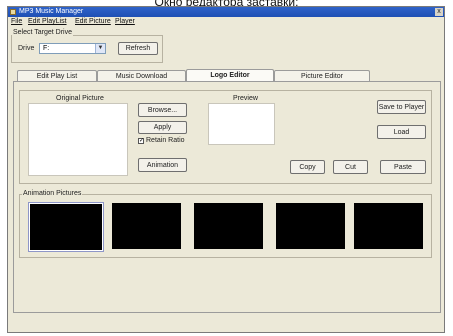 The image size is (453, 336). I want to click on copy-button: Copy, so click(307, 167).